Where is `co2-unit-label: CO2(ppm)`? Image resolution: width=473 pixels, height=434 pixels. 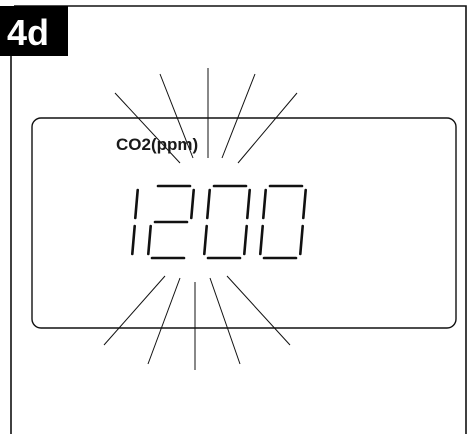 co2-unit-label: CO2(ppm) is located at coordinates (157, 144).